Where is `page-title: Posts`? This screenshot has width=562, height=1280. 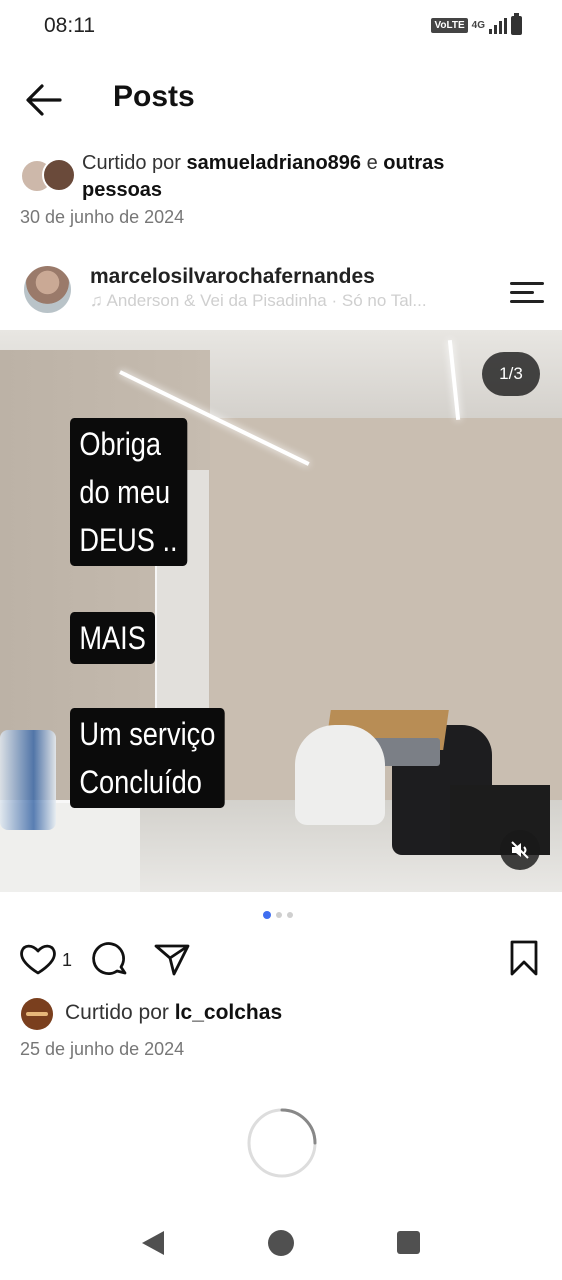 page-title: Posts is located at coordinates (154, 96).